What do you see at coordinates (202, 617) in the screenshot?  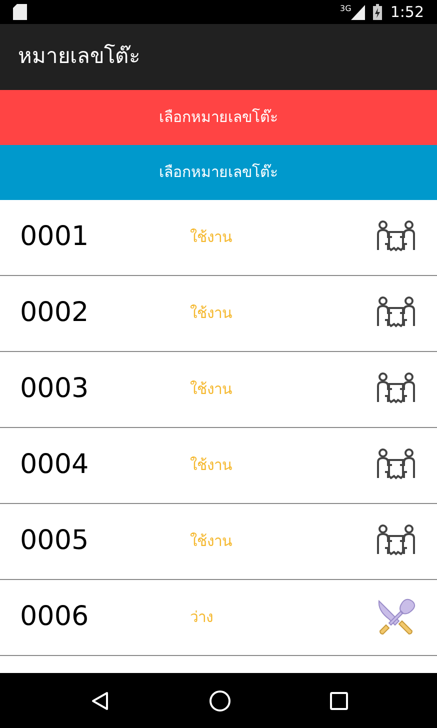 I see `table-status: ว่าง` at bounding box center [202, 617].